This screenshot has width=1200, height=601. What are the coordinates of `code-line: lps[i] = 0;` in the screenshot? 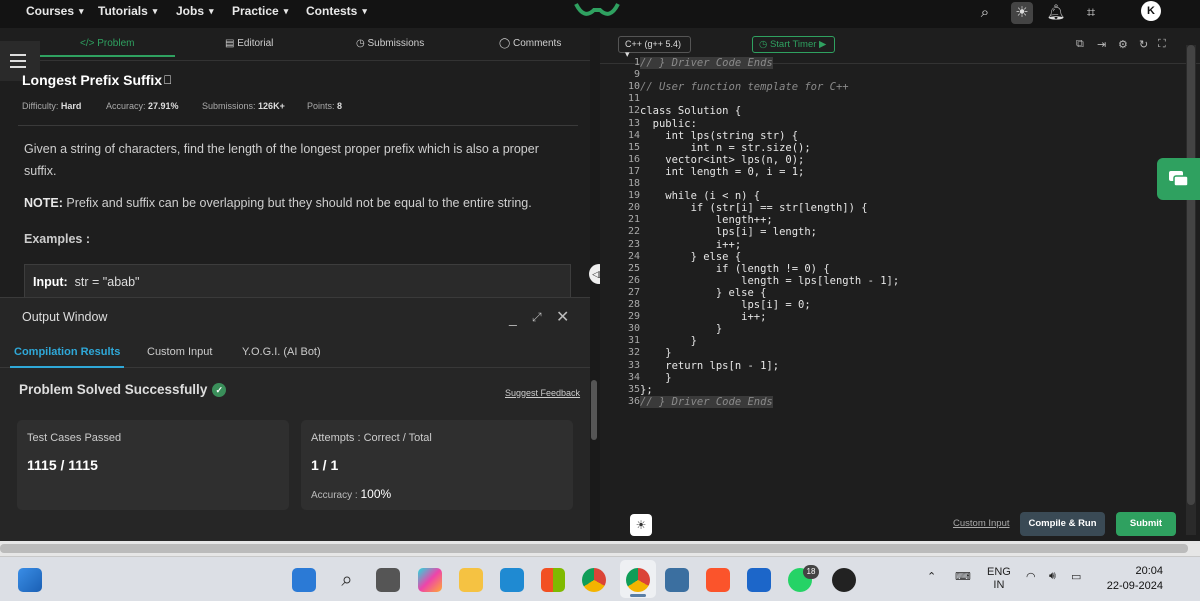 It's located at (725, 305).